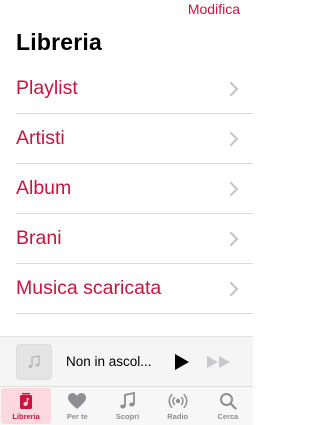 The height and width of the screenshot is (425, 320). I want to click on fast-forward-icon, so click(218, 361).